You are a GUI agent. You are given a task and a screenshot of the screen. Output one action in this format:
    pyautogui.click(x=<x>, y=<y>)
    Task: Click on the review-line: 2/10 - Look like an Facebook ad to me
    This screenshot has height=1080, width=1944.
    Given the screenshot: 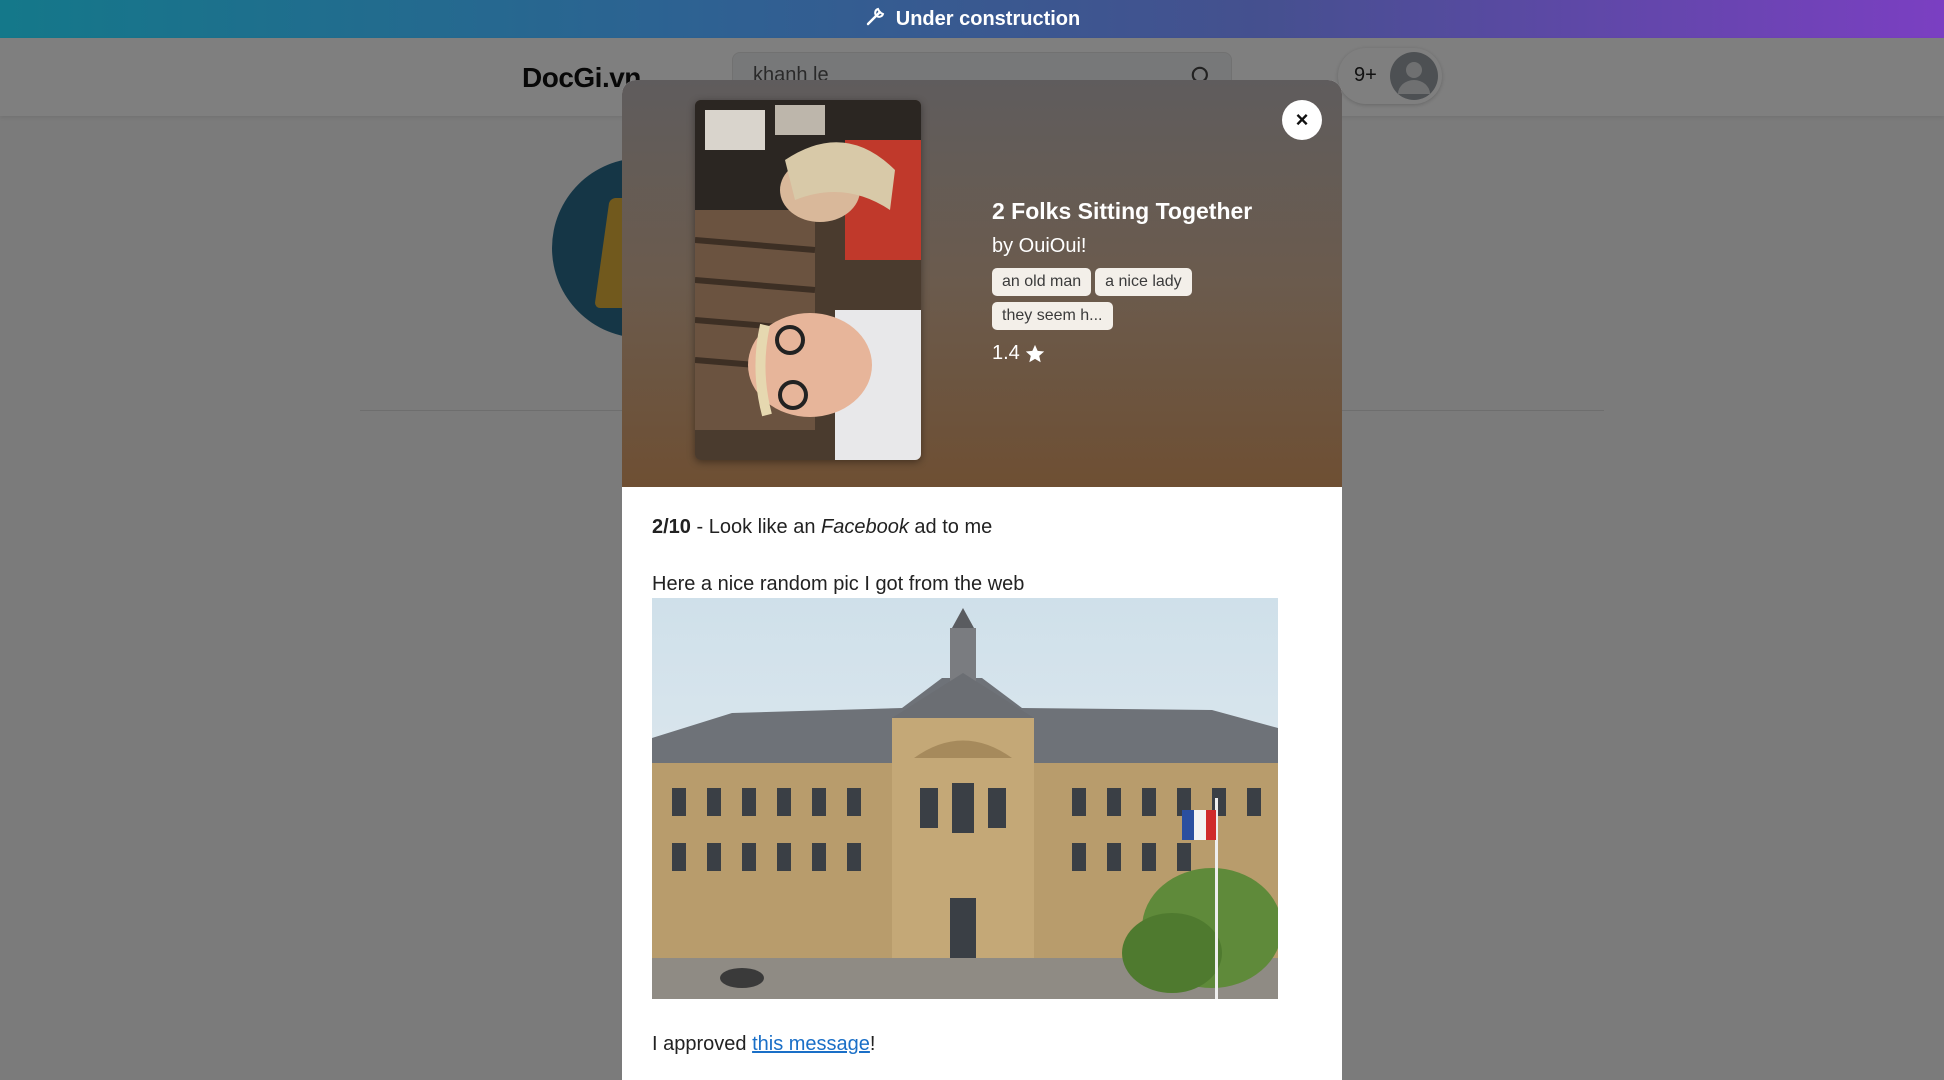 What is the action you would take?
    pyautogui.click(x=982, y=527)
    